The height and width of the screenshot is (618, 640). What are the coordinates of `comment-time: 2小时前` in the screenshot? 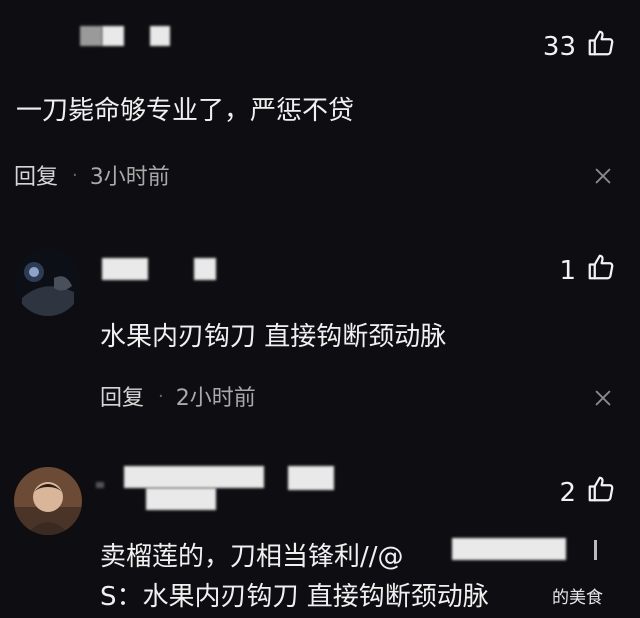 It's located at (215, 398).